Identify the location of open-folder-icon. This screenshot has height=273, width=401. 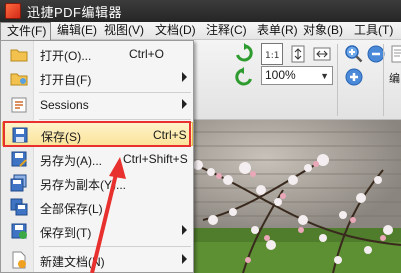
(19, 54).